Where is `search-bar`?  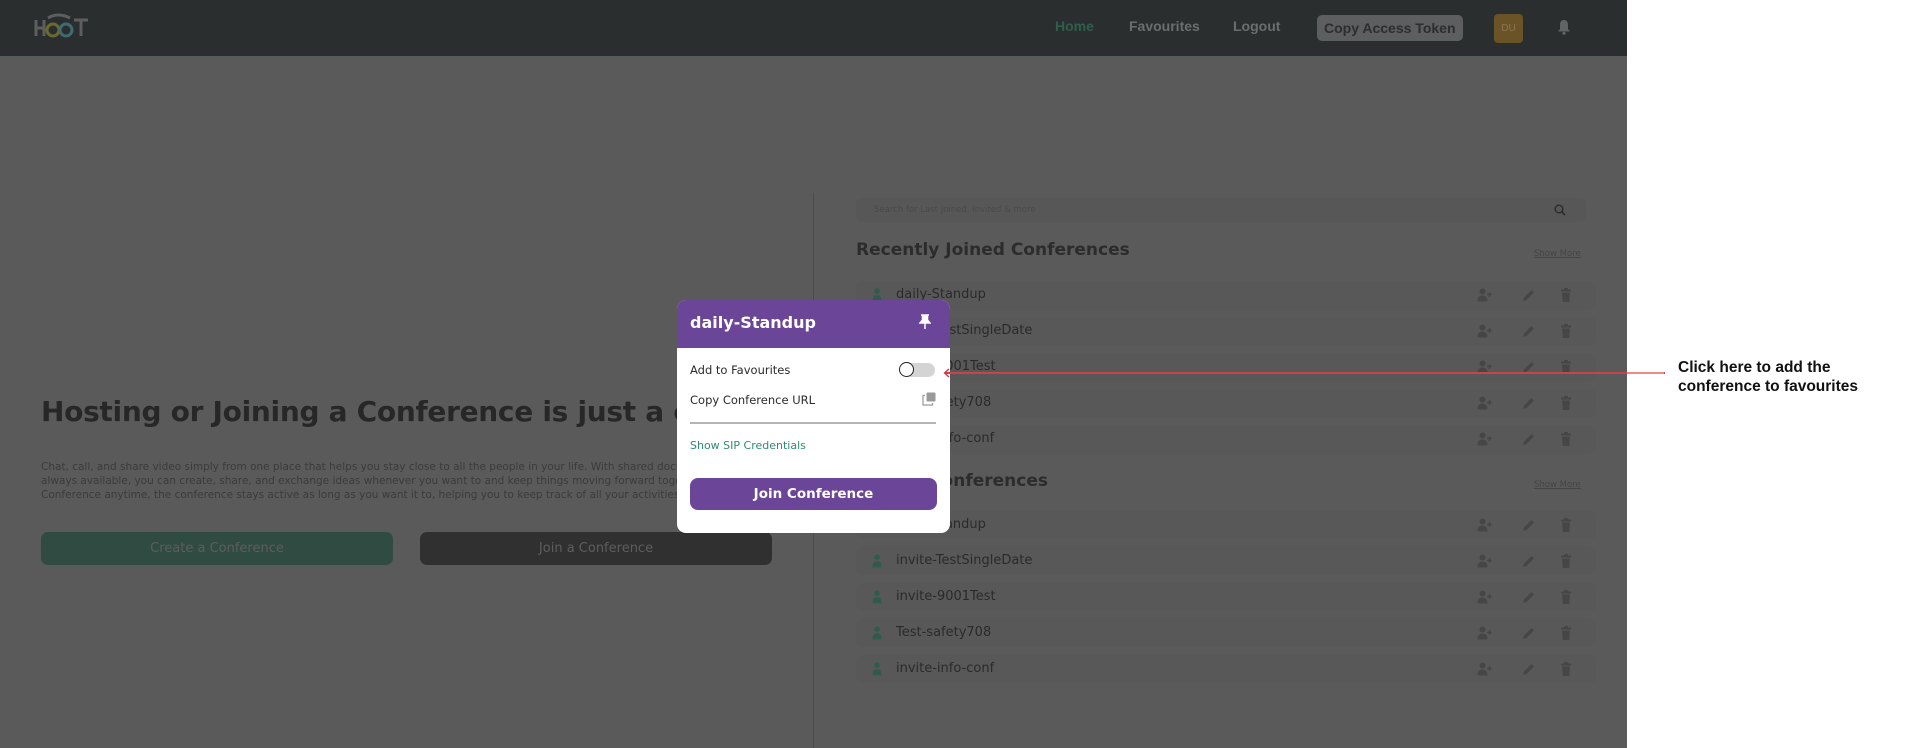
search-bar is located at coordinates (1221, 210).